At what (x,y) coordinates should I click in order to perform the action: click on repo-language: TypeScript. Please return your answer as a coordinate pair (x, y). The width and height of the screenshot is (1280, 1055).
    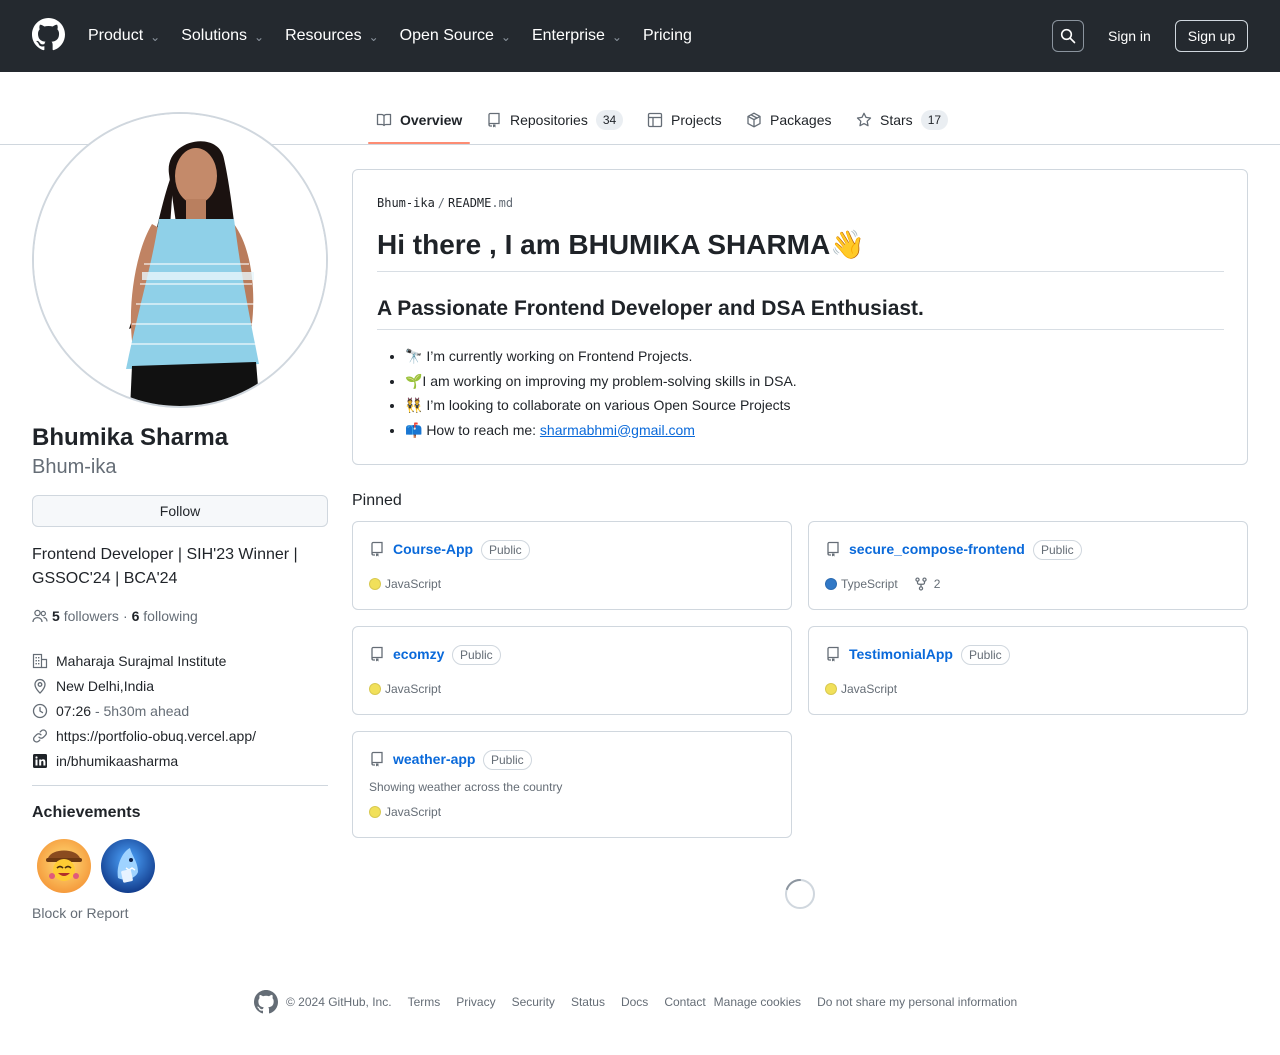
    Looking at the image, I should click on (869, 584).